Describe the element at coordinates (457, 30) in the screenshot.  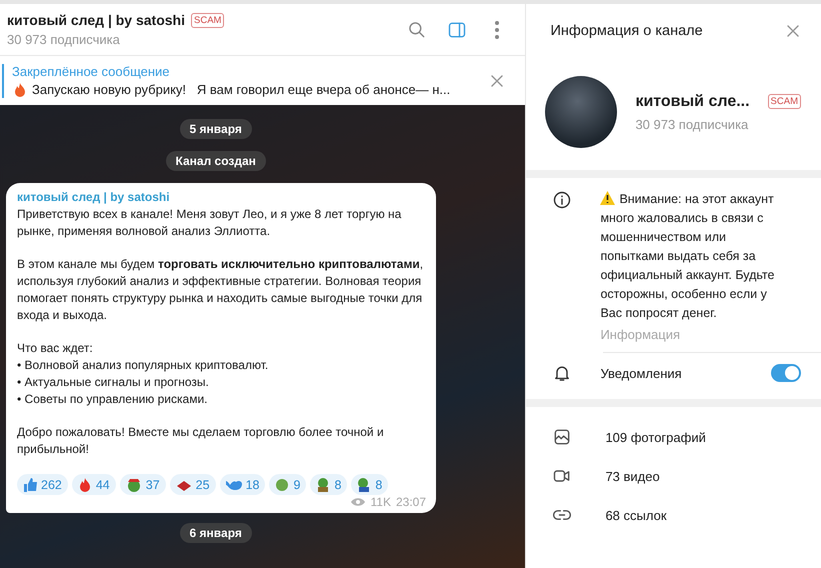
I see `sidebar-icon` at that location.